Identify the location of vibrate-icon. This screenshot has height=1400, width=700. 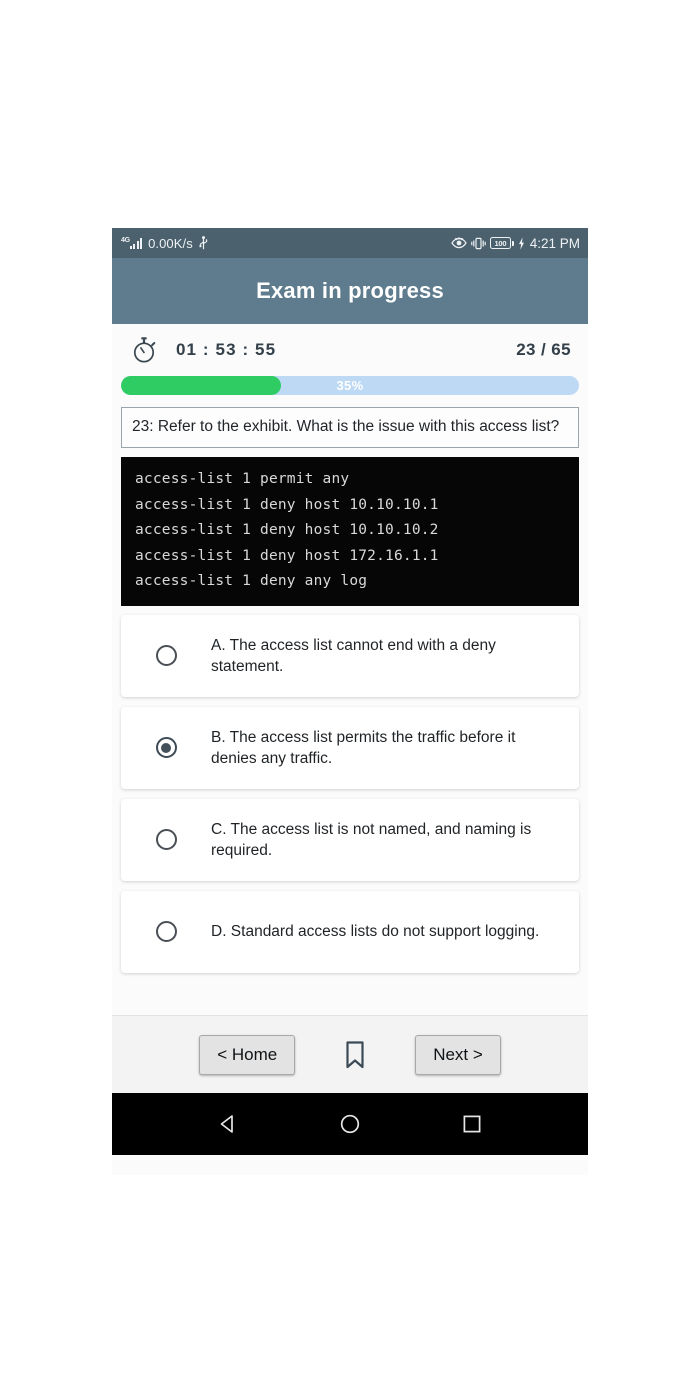
(478, 243).